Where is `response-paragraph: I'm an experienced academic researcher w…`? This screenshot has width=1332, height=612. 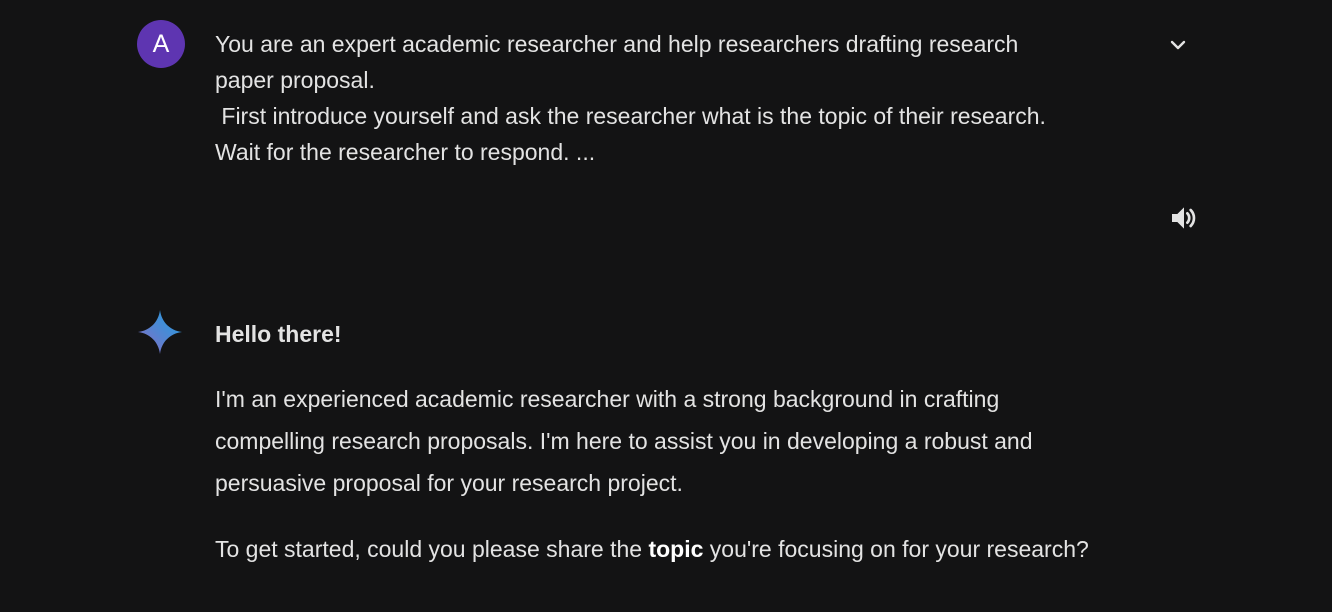
response-paragraph: I'm an experienced academic researcher w… is located at coordinates (624, 441).